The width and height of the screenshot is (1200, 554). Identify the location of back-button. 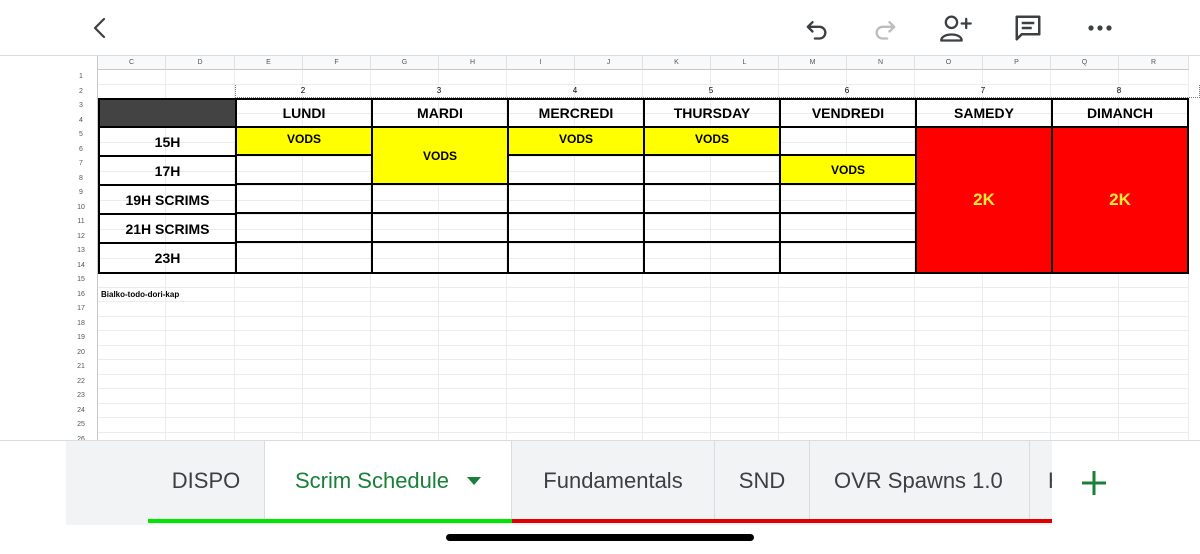
(100, 28).